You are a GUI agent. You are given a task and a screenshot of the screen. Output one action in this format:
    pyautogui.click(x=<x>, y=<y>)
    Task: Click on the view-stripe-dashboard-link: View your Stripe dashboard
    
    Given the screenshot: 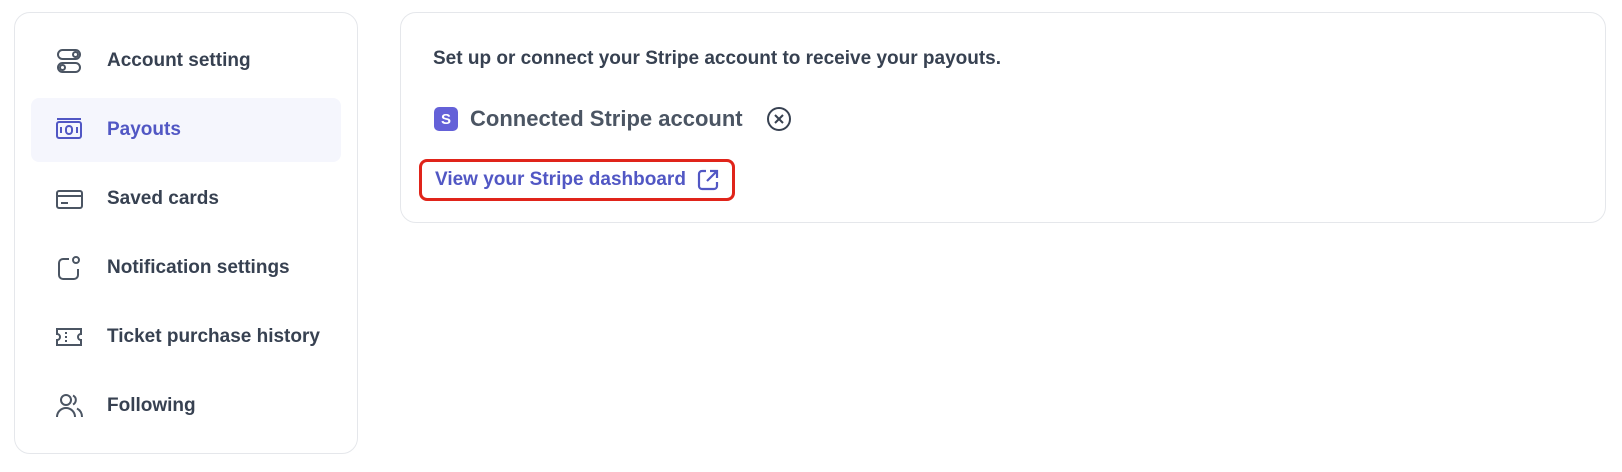 What is the action you would take?
    pyautogui.click(x=577, y=180)
    